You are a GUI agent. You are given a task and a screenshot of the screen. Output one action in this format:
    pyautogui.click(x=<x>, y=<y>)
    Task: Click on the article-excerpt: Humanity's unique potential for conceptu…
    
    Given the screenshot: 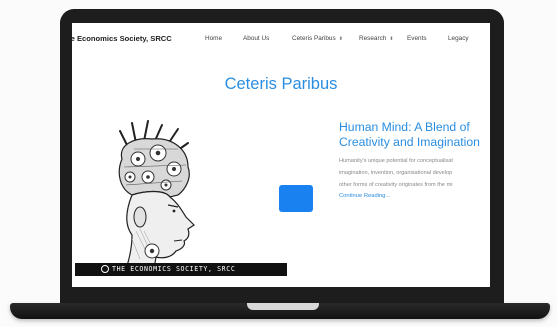 What is the action you would take?
    pyautogui.click(x=414, y=173)
    